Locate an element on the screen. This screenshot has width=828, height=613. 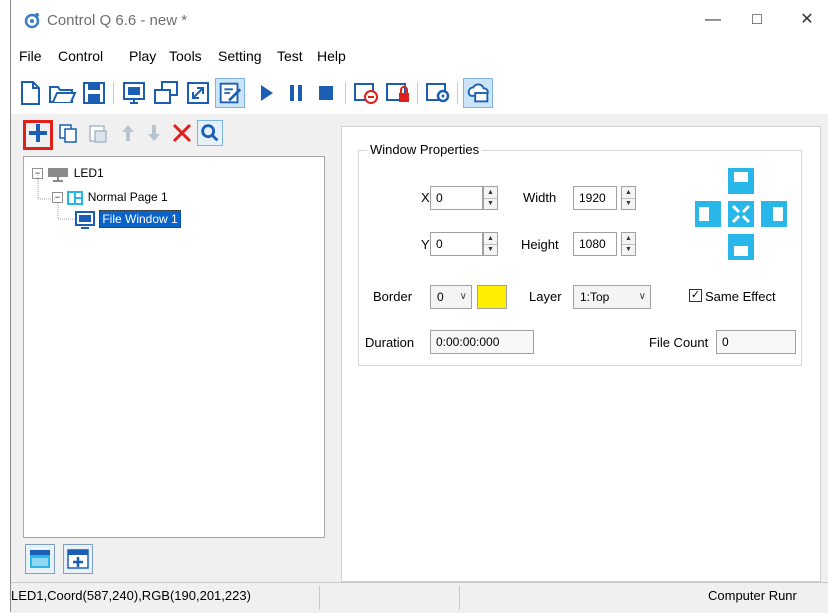
duration-label: Duration is located at coordinates (390, 342).